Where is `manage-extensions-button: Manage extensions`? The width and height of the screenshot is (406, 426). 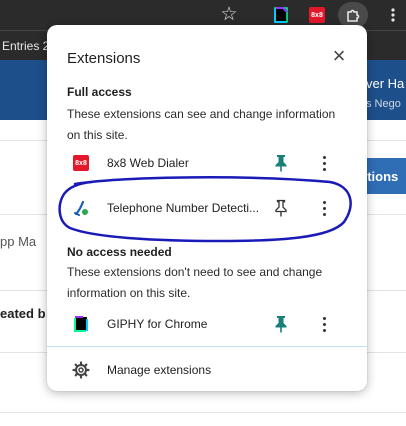
manage-extensions-button: Manage extensions is located at coordinates (207, 370).